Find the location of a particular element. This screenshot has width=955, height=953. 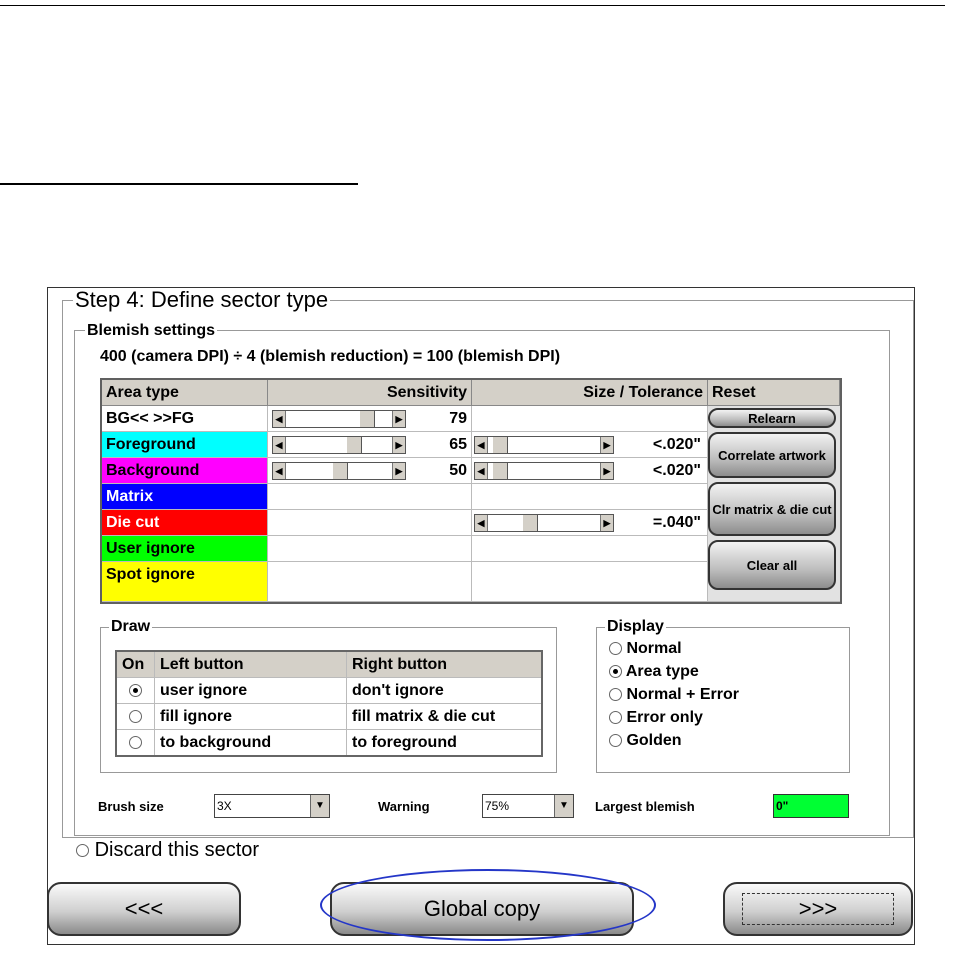

next-button: >>> is located at coordinates (818, 909).